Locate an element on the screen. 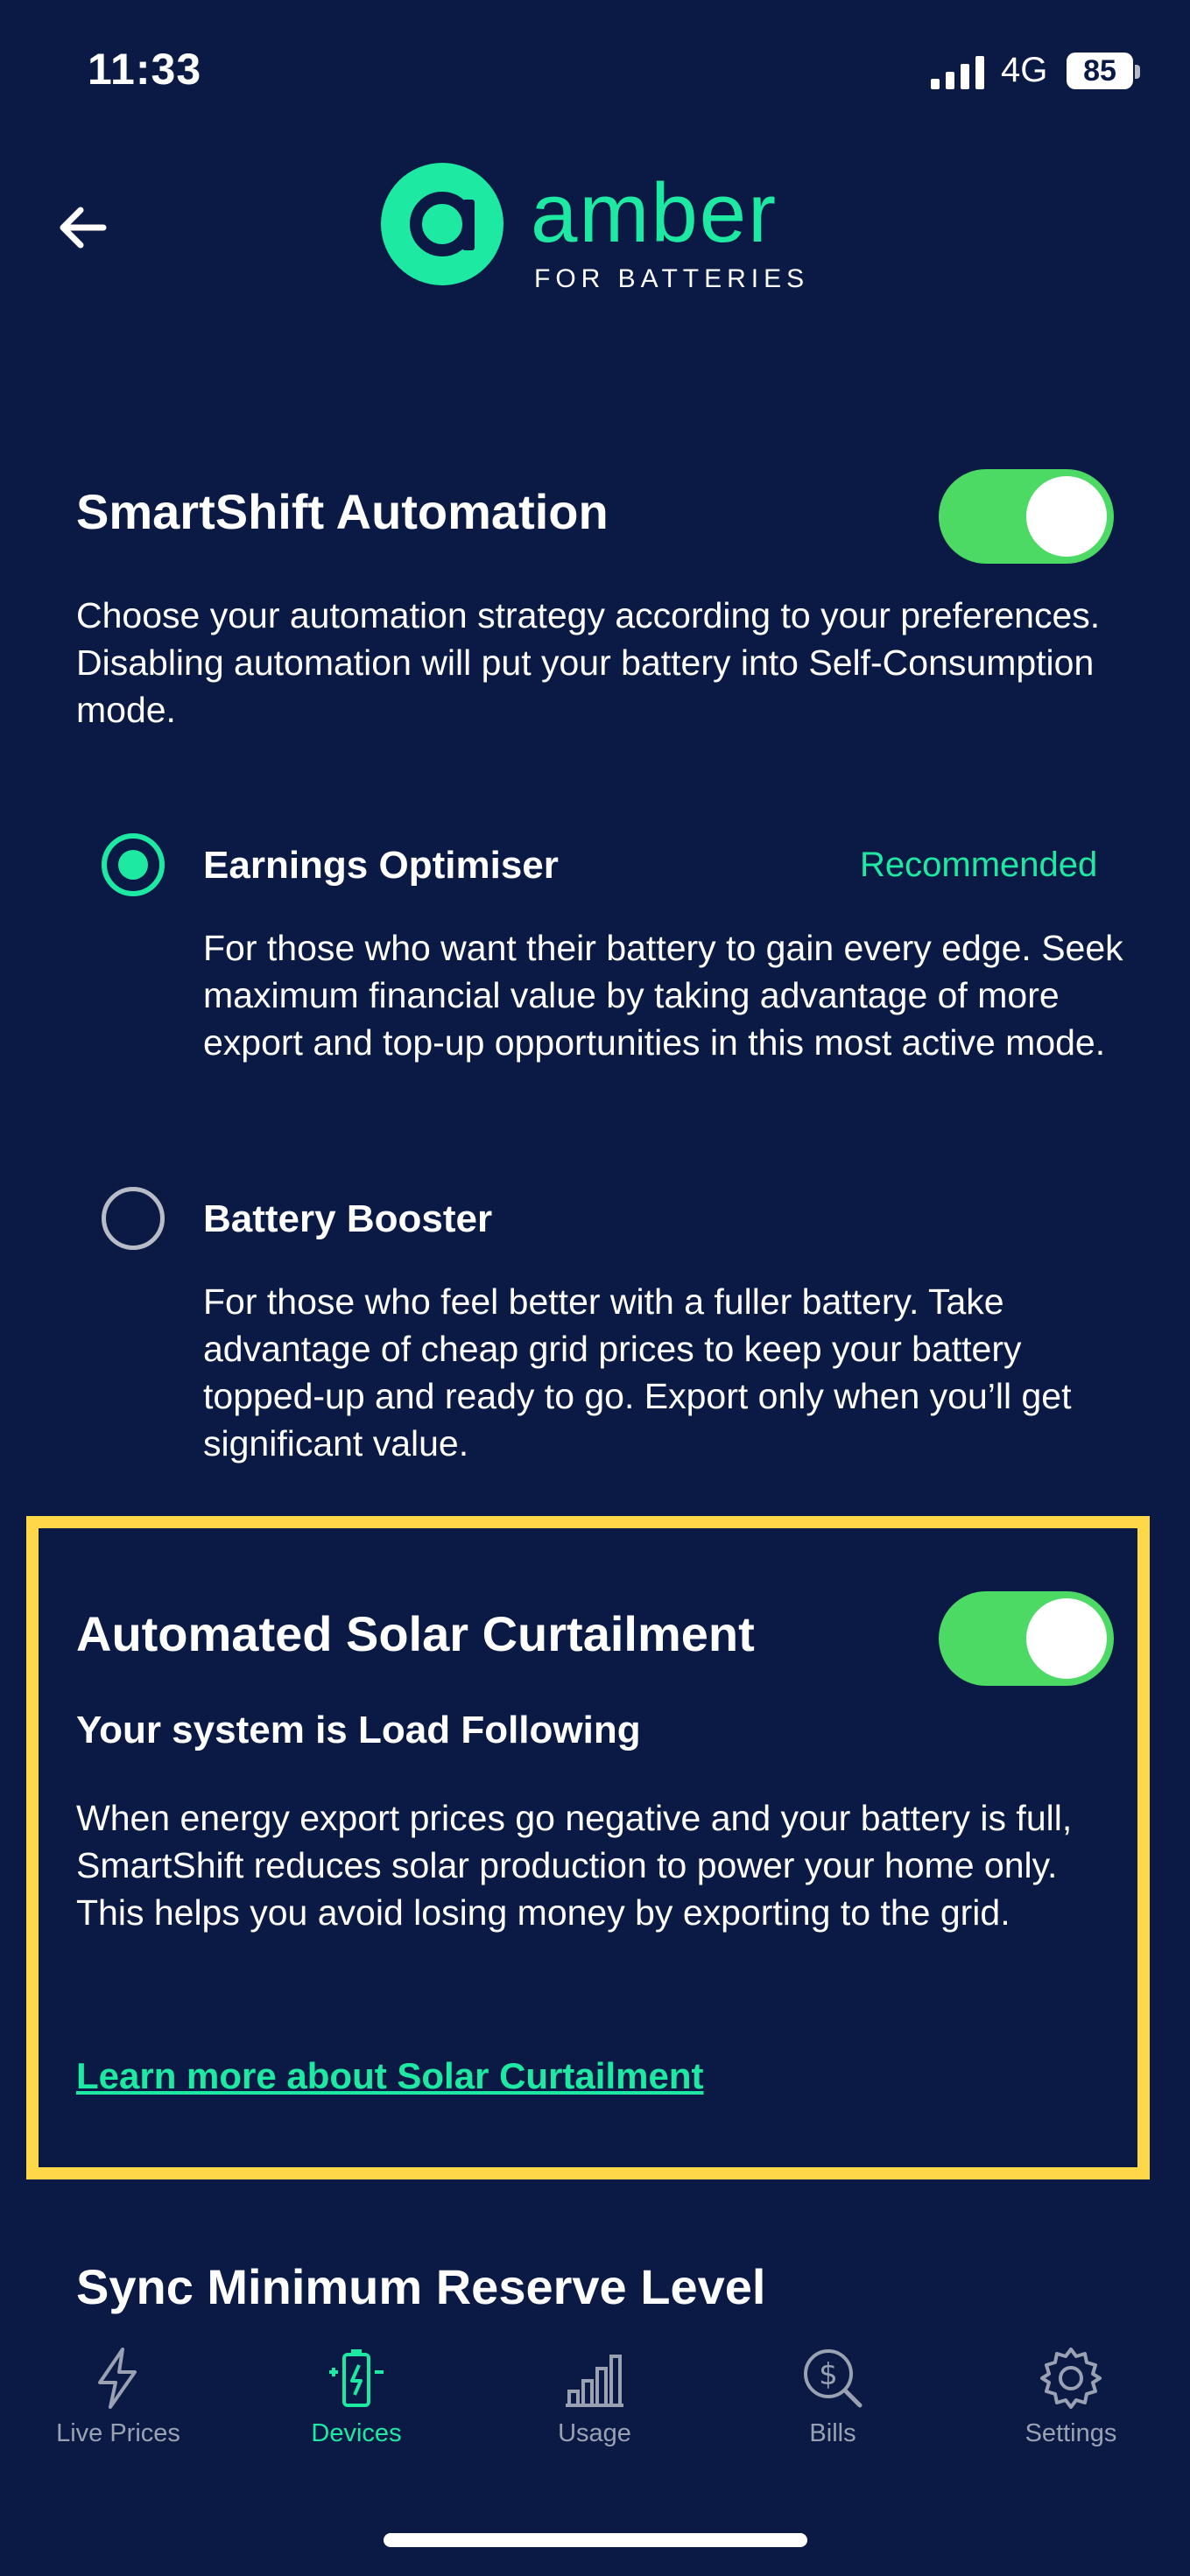 This screenshot has width=1190, height=2576. sync-reserve-title: Sync Minimum Reserve Level is located at coordinates (421, 2287).